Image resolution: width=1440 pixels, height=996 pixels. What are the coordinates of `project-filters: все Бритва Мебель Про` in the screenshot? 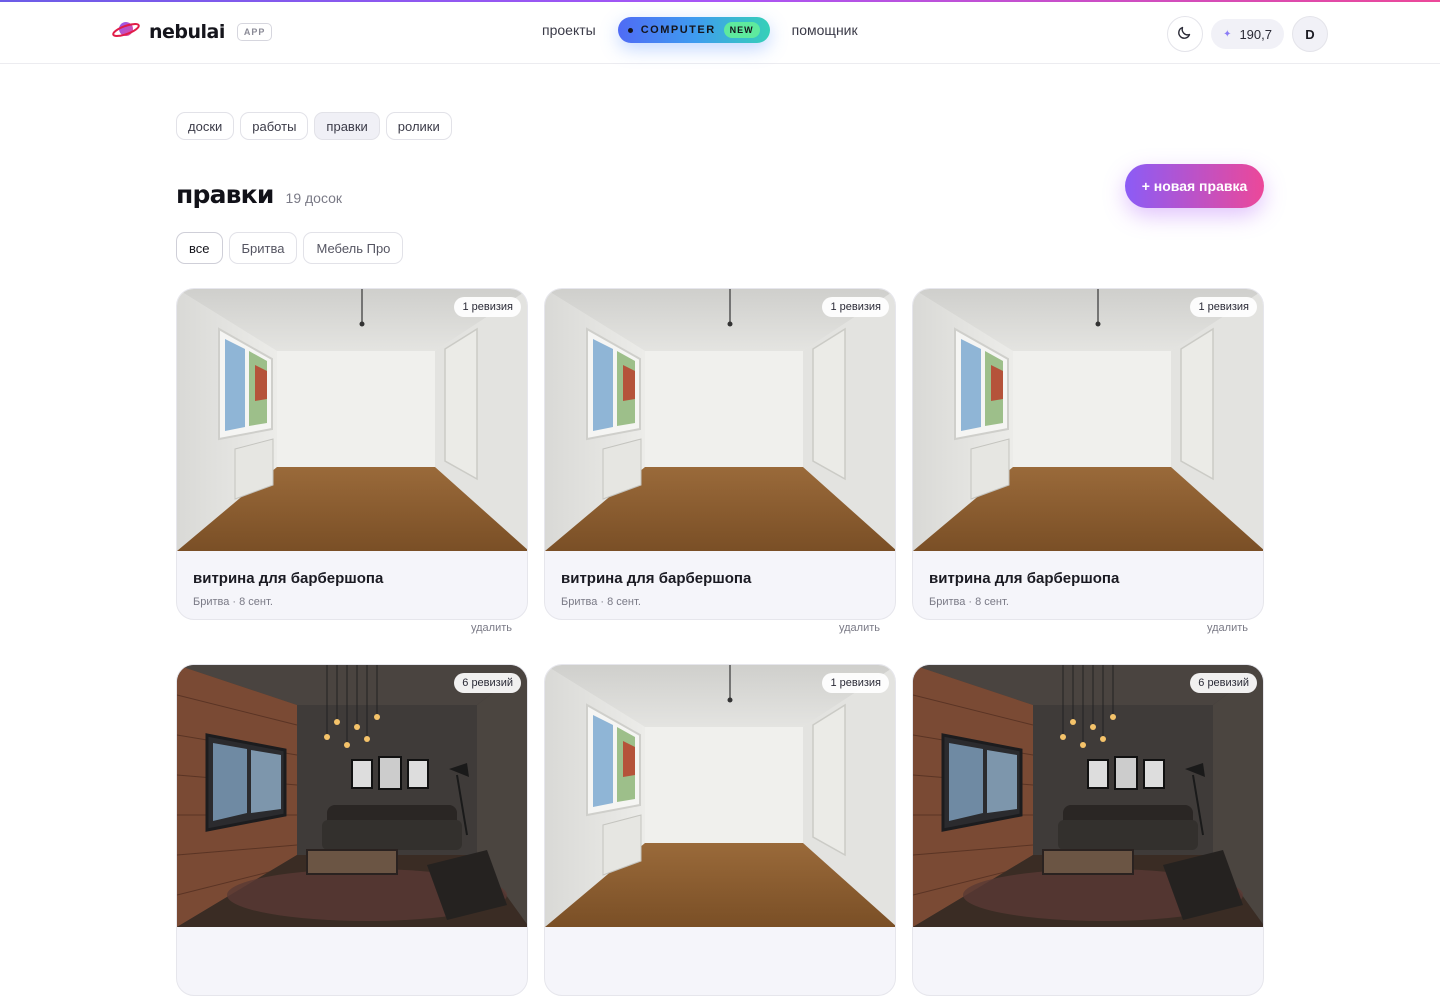 It's located at (290, 248).